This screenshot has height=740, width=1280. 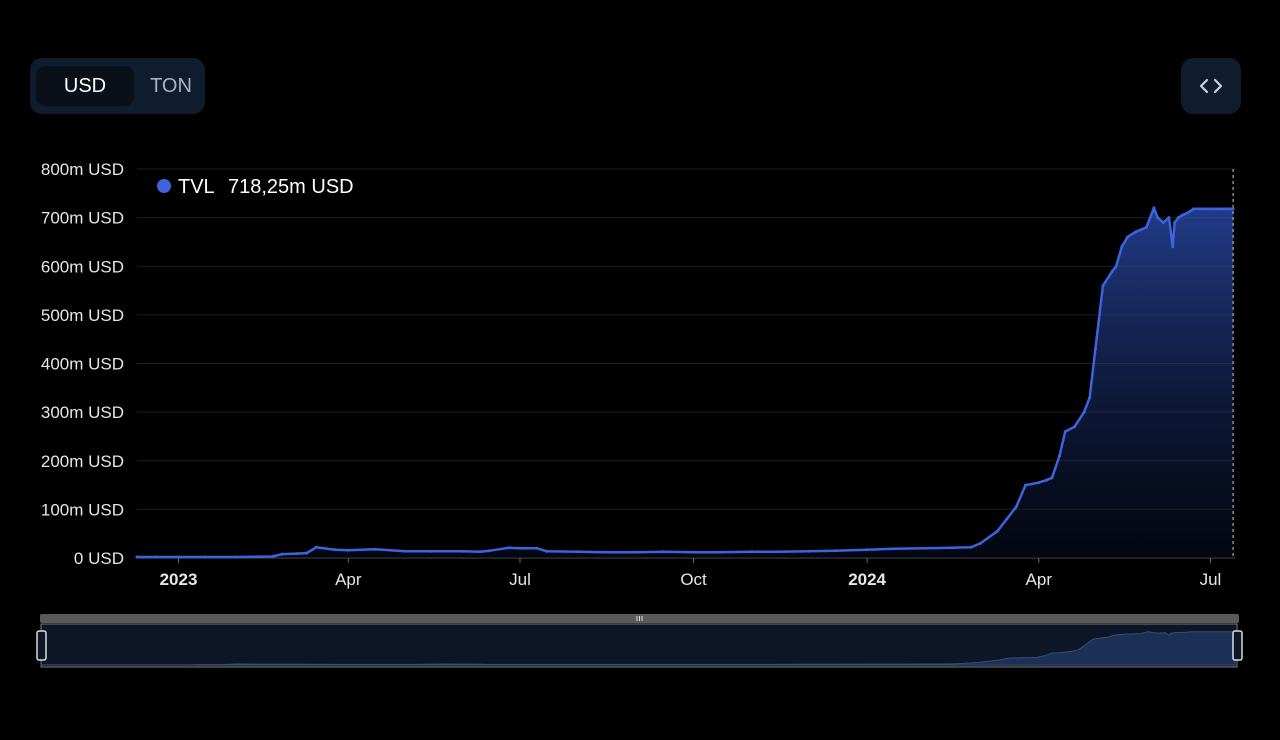 What do you see at coordinates (179, 579) in the screenshot?
I see `x-tick-label: 2023` at bounding box center [179, 579].